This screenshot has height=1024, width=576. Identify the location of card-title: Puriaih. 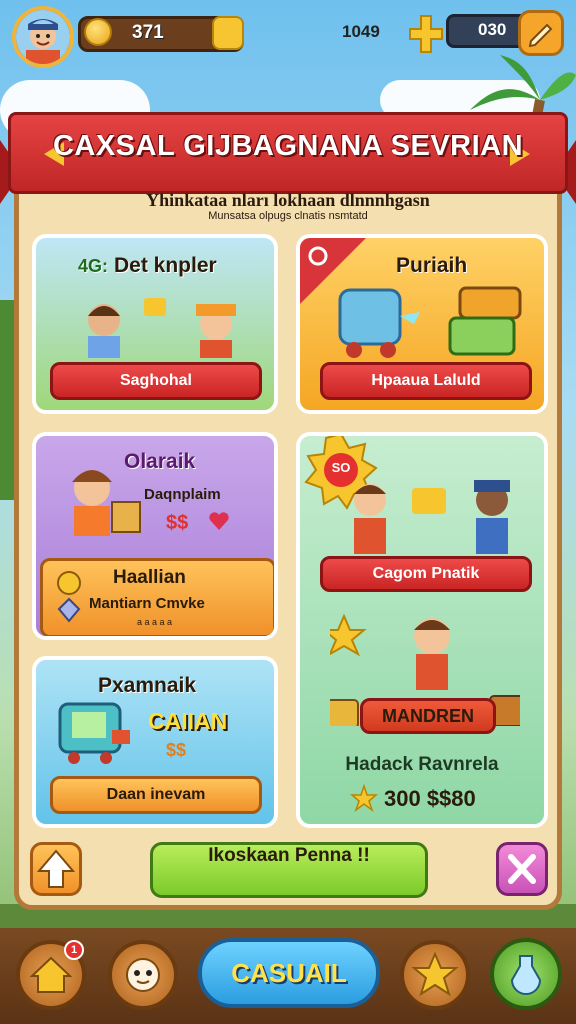
(432, 265).